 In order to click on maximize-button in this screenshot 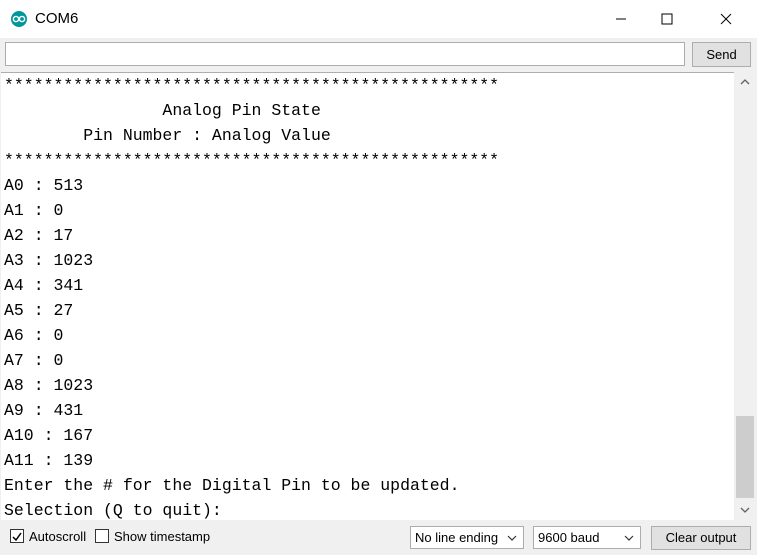, I will do `click(667, 19)`.